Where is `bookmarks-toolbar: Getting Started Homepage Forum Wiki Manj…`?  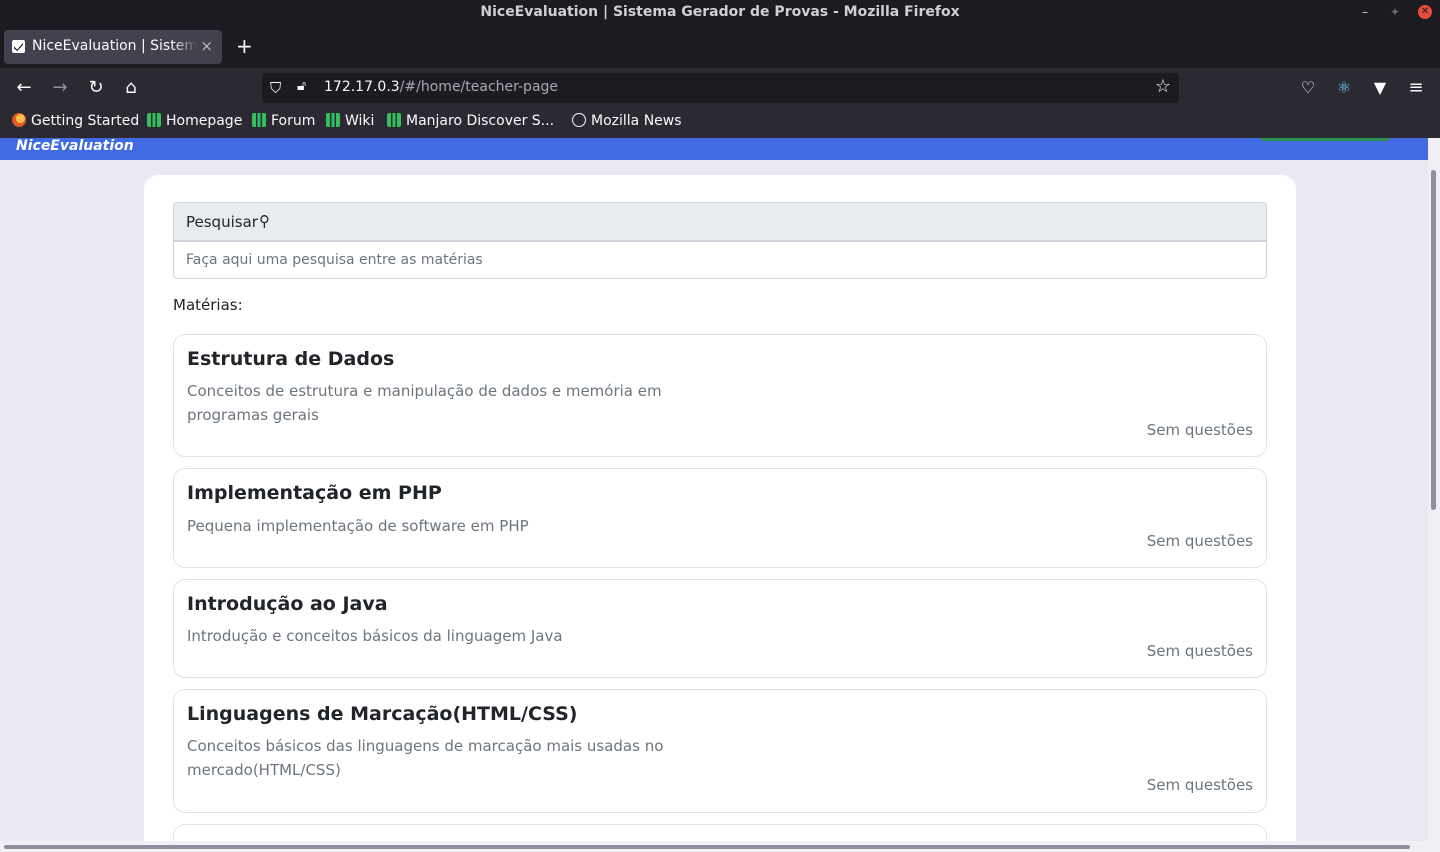
bookmarks-toolbar: Getting Started Homepage Forum Wiki Manj… is located at coordinates (720, 123).